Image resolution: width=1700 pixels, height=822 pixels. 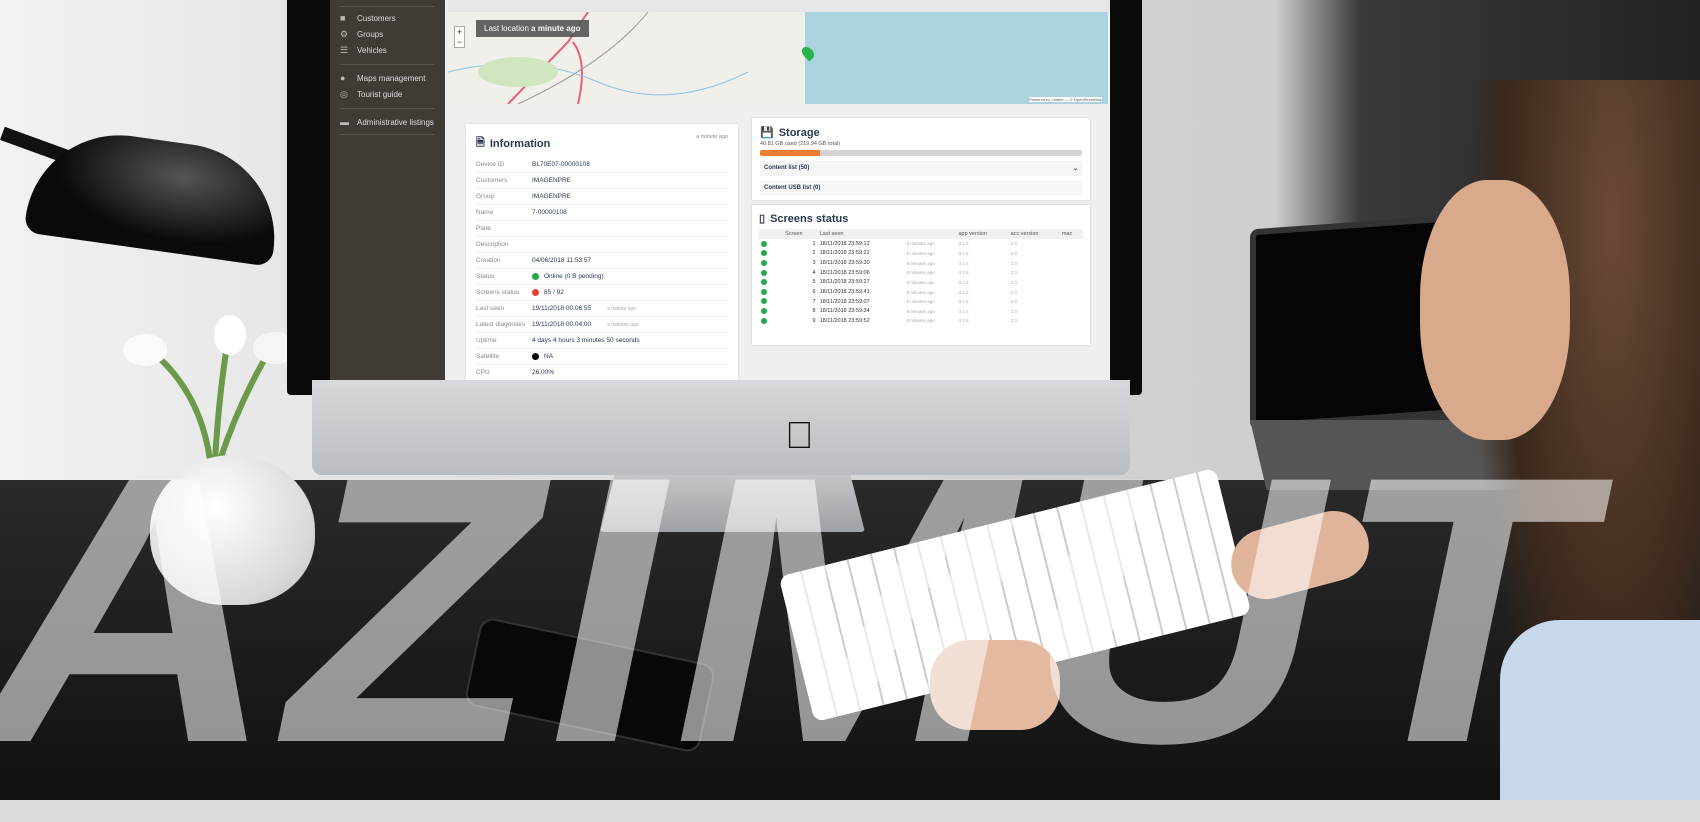 What do you see at coordinates (1065, 99) in the screenshot?
I see `map-attribution: Powered by Leaflet — © OpenStreetMap` at bounding box center [1065, 99].